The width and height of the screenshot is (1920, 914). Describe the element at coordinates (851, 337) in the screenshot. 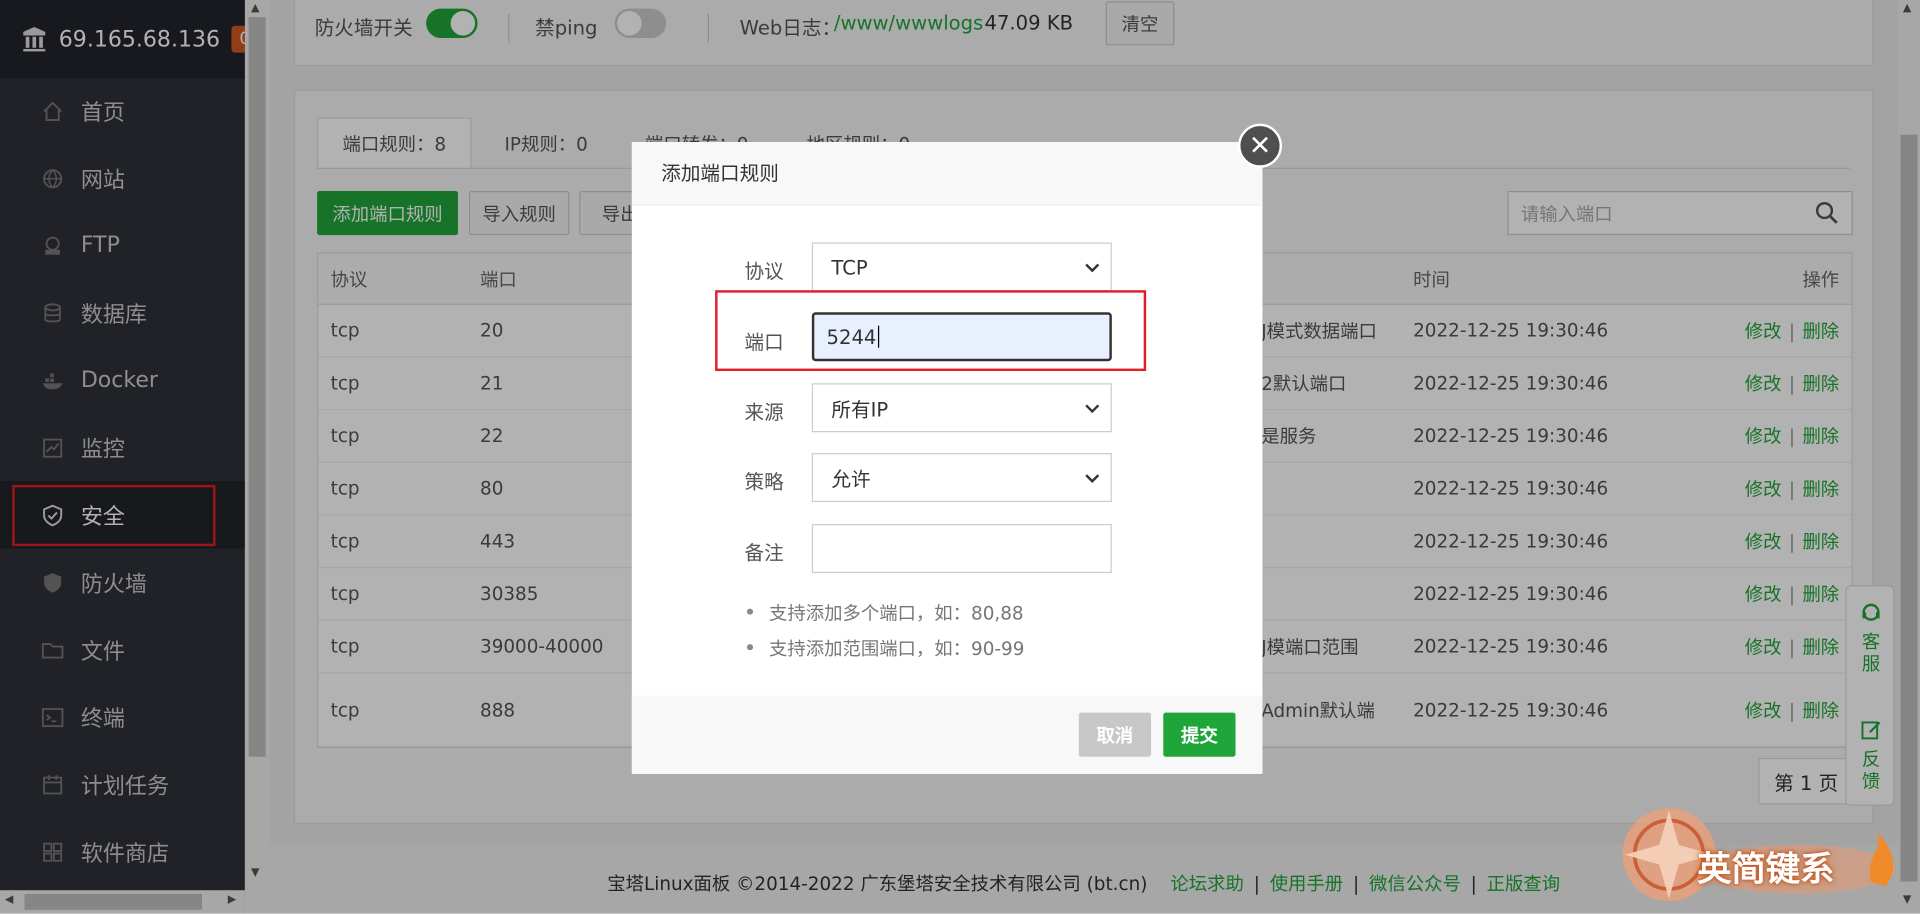

I see `port-value: 5244` at that location.